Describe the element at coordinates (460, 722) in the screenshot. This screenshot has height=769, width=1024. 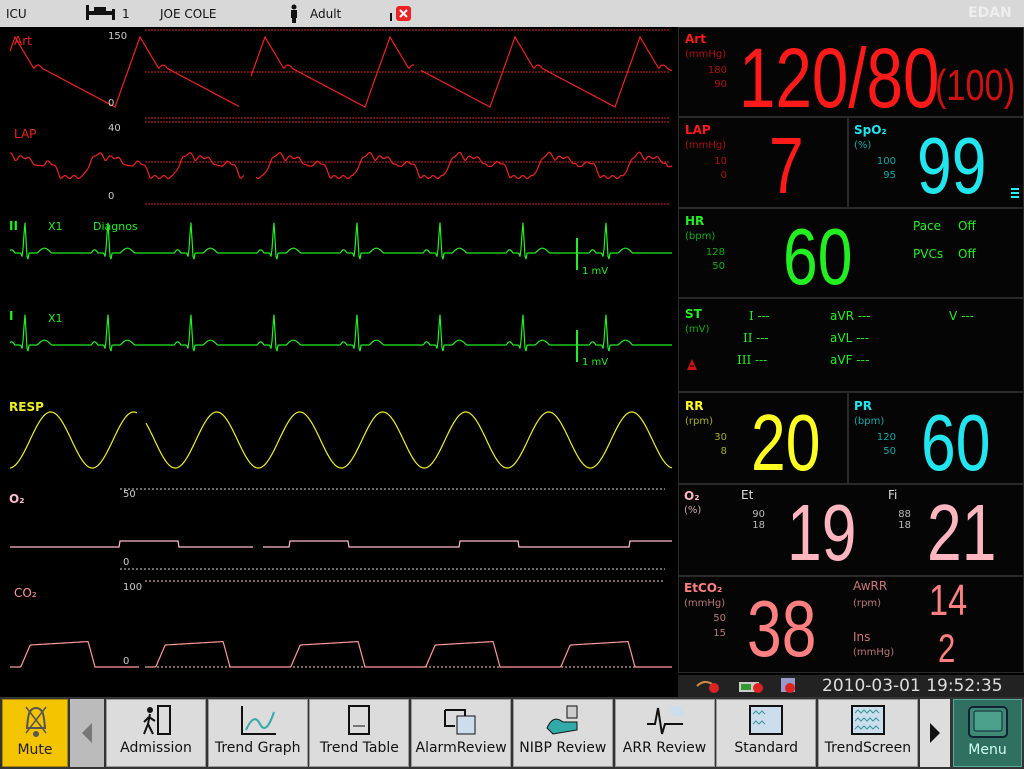
I see `alarm-review-icon` at that location.